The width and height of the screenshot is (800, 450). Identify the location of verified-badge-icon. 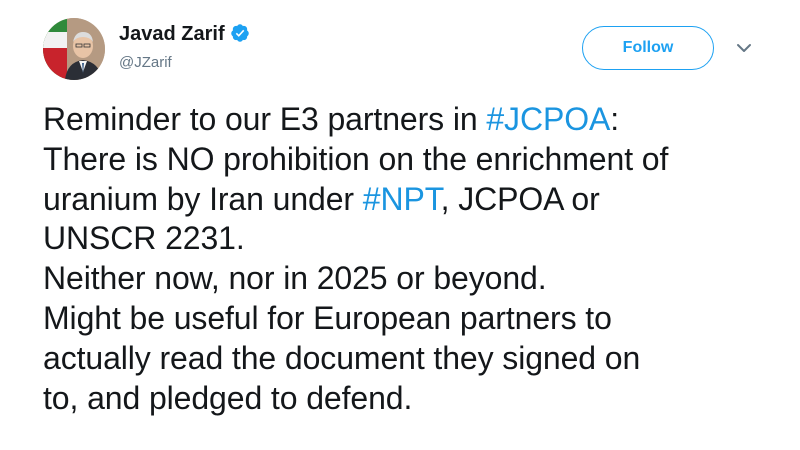
(239, 33).